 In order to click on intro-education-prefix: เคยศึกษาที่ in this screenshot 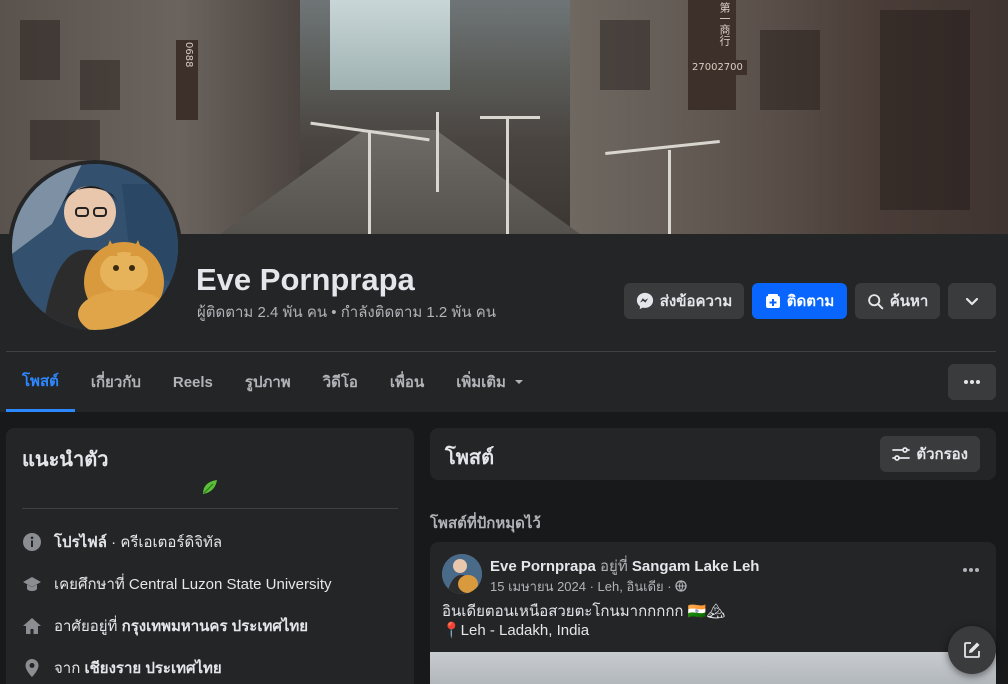, I will do `click(91, 584)`.